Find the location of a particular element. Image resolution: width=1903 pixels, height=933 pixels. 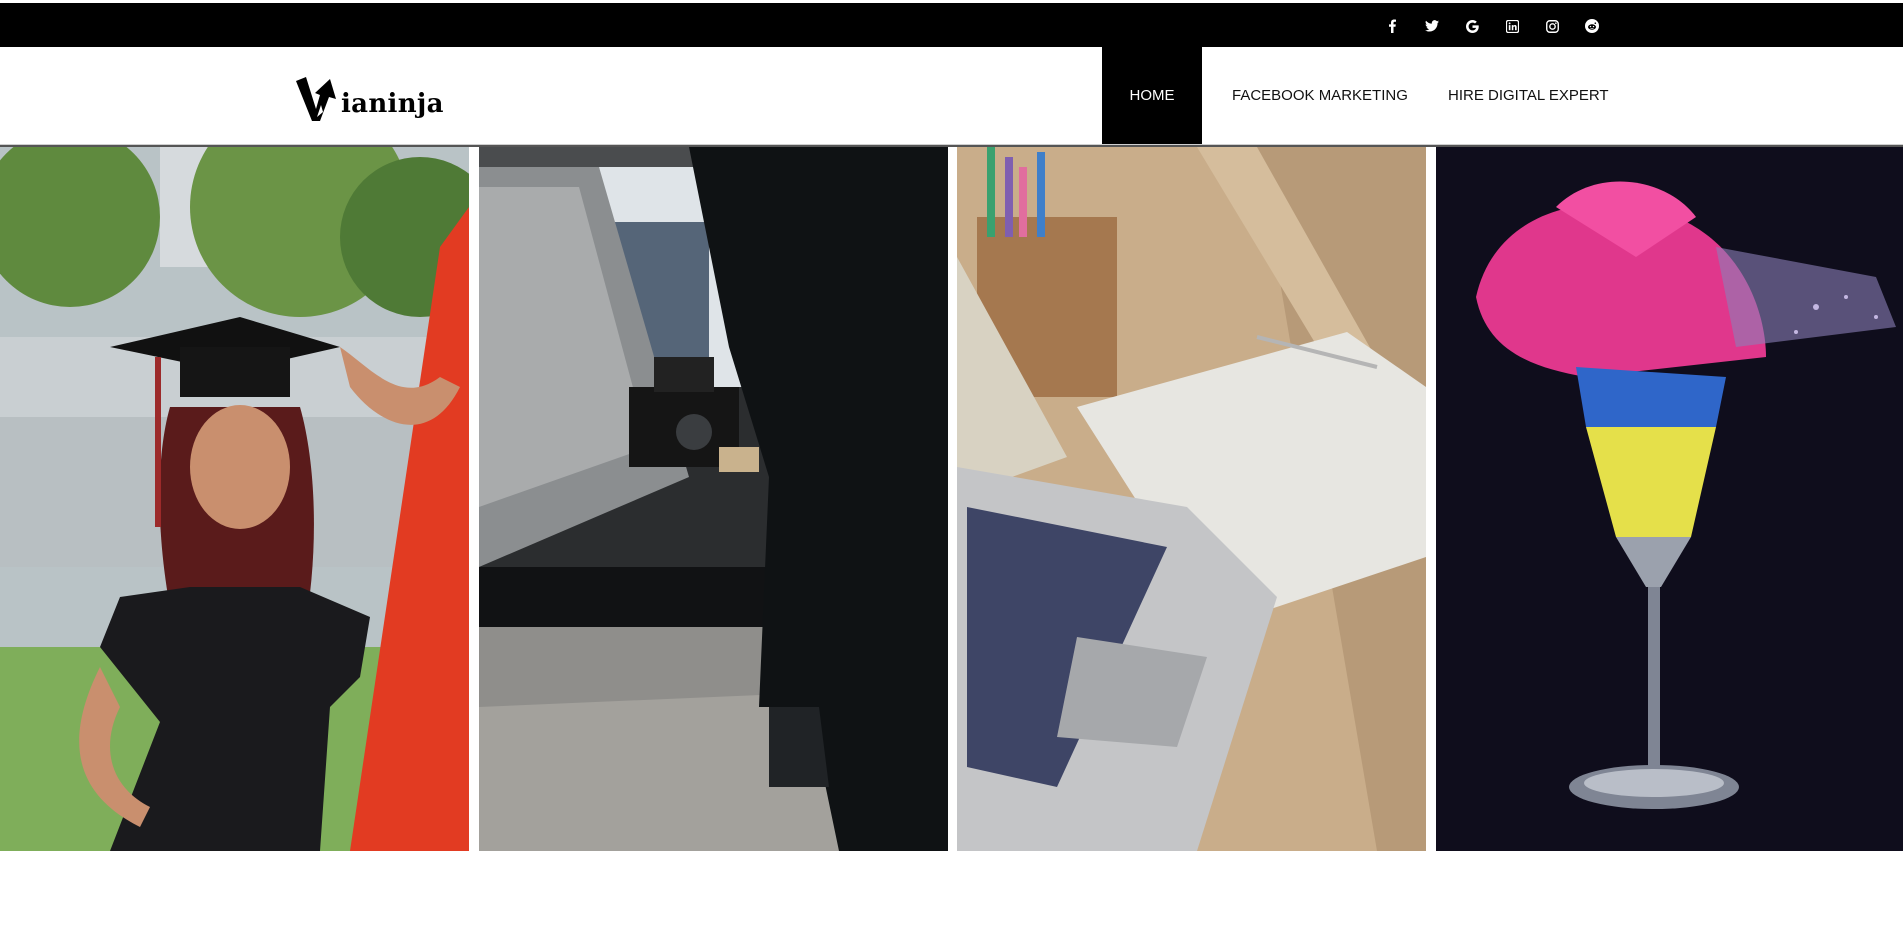

twitter-icon is located at coordinates (1432, 26).